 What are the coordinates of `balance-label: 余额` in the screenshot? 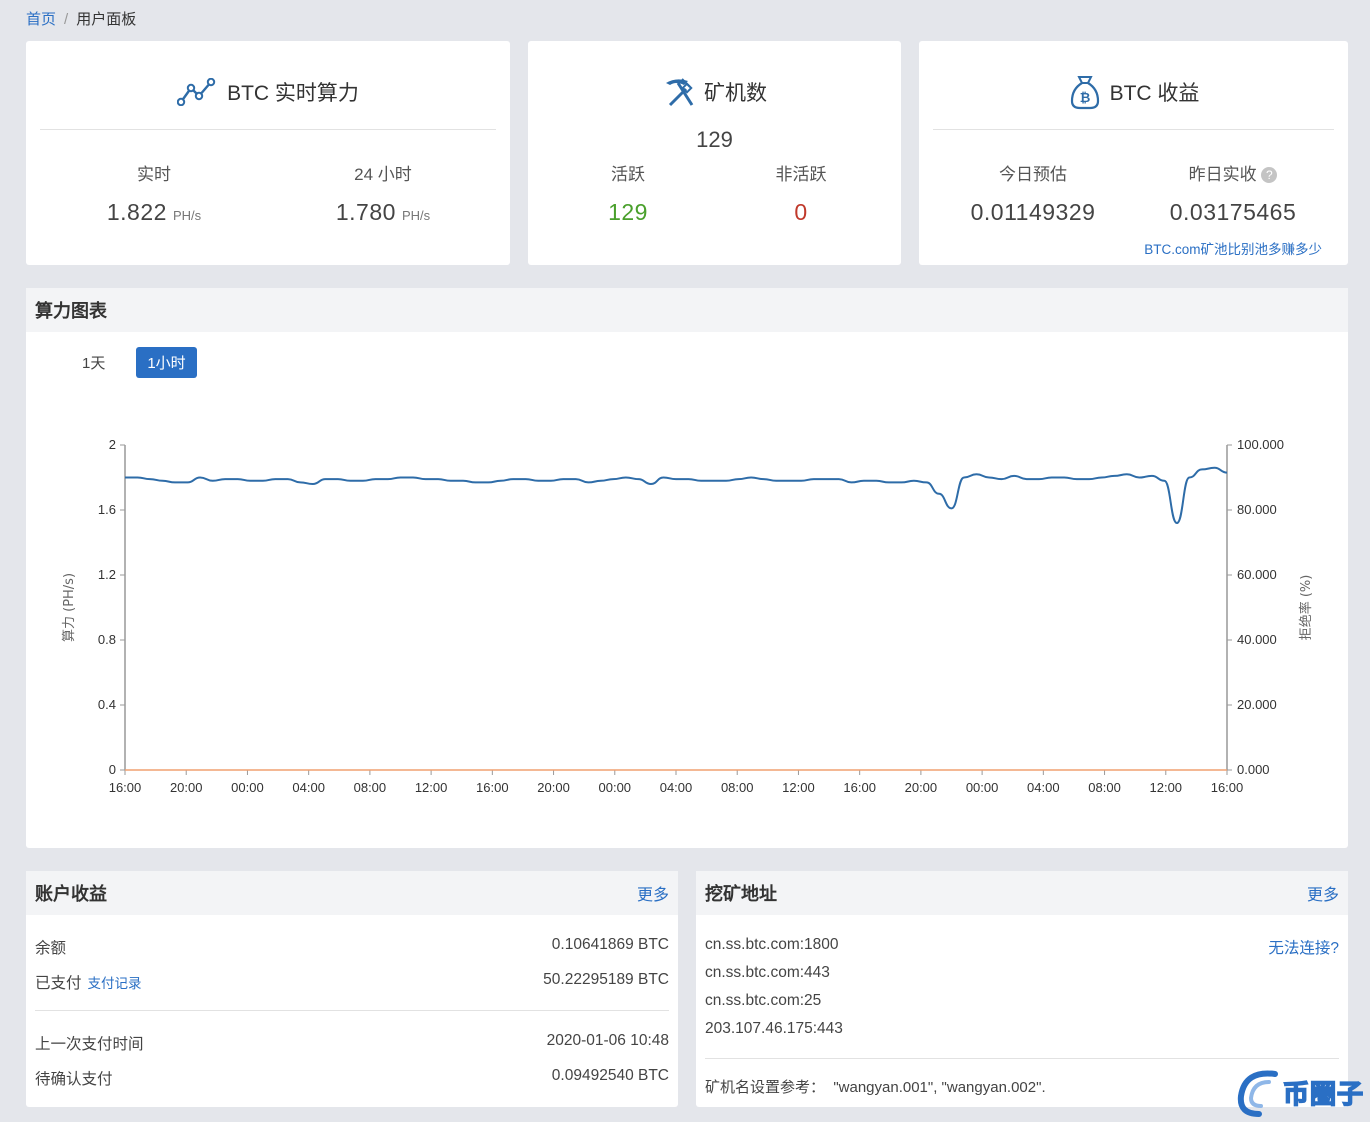 It's located at (51, 948).